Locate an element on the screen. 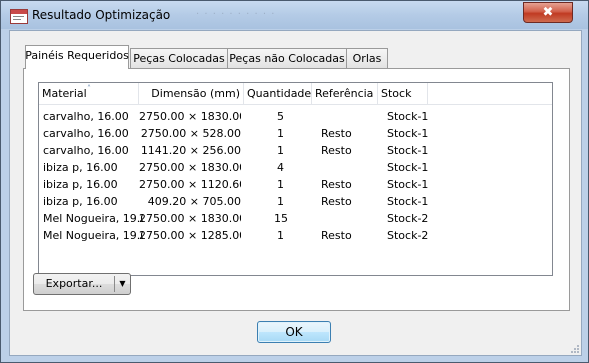 Image resolution: width=589 pixels, height=363 pixels. column-header-quantidade: Quantidade is located at coordinates (278, 93).